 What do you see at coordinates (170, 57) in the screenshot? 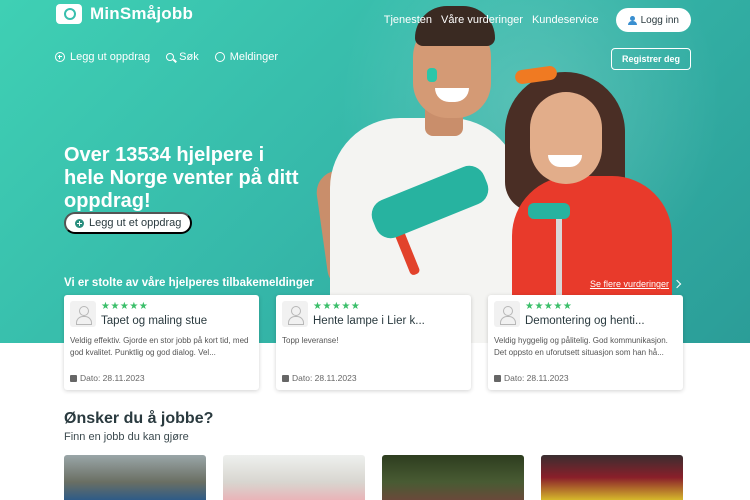
I see `search-icon` at bounding box center [170, 57].